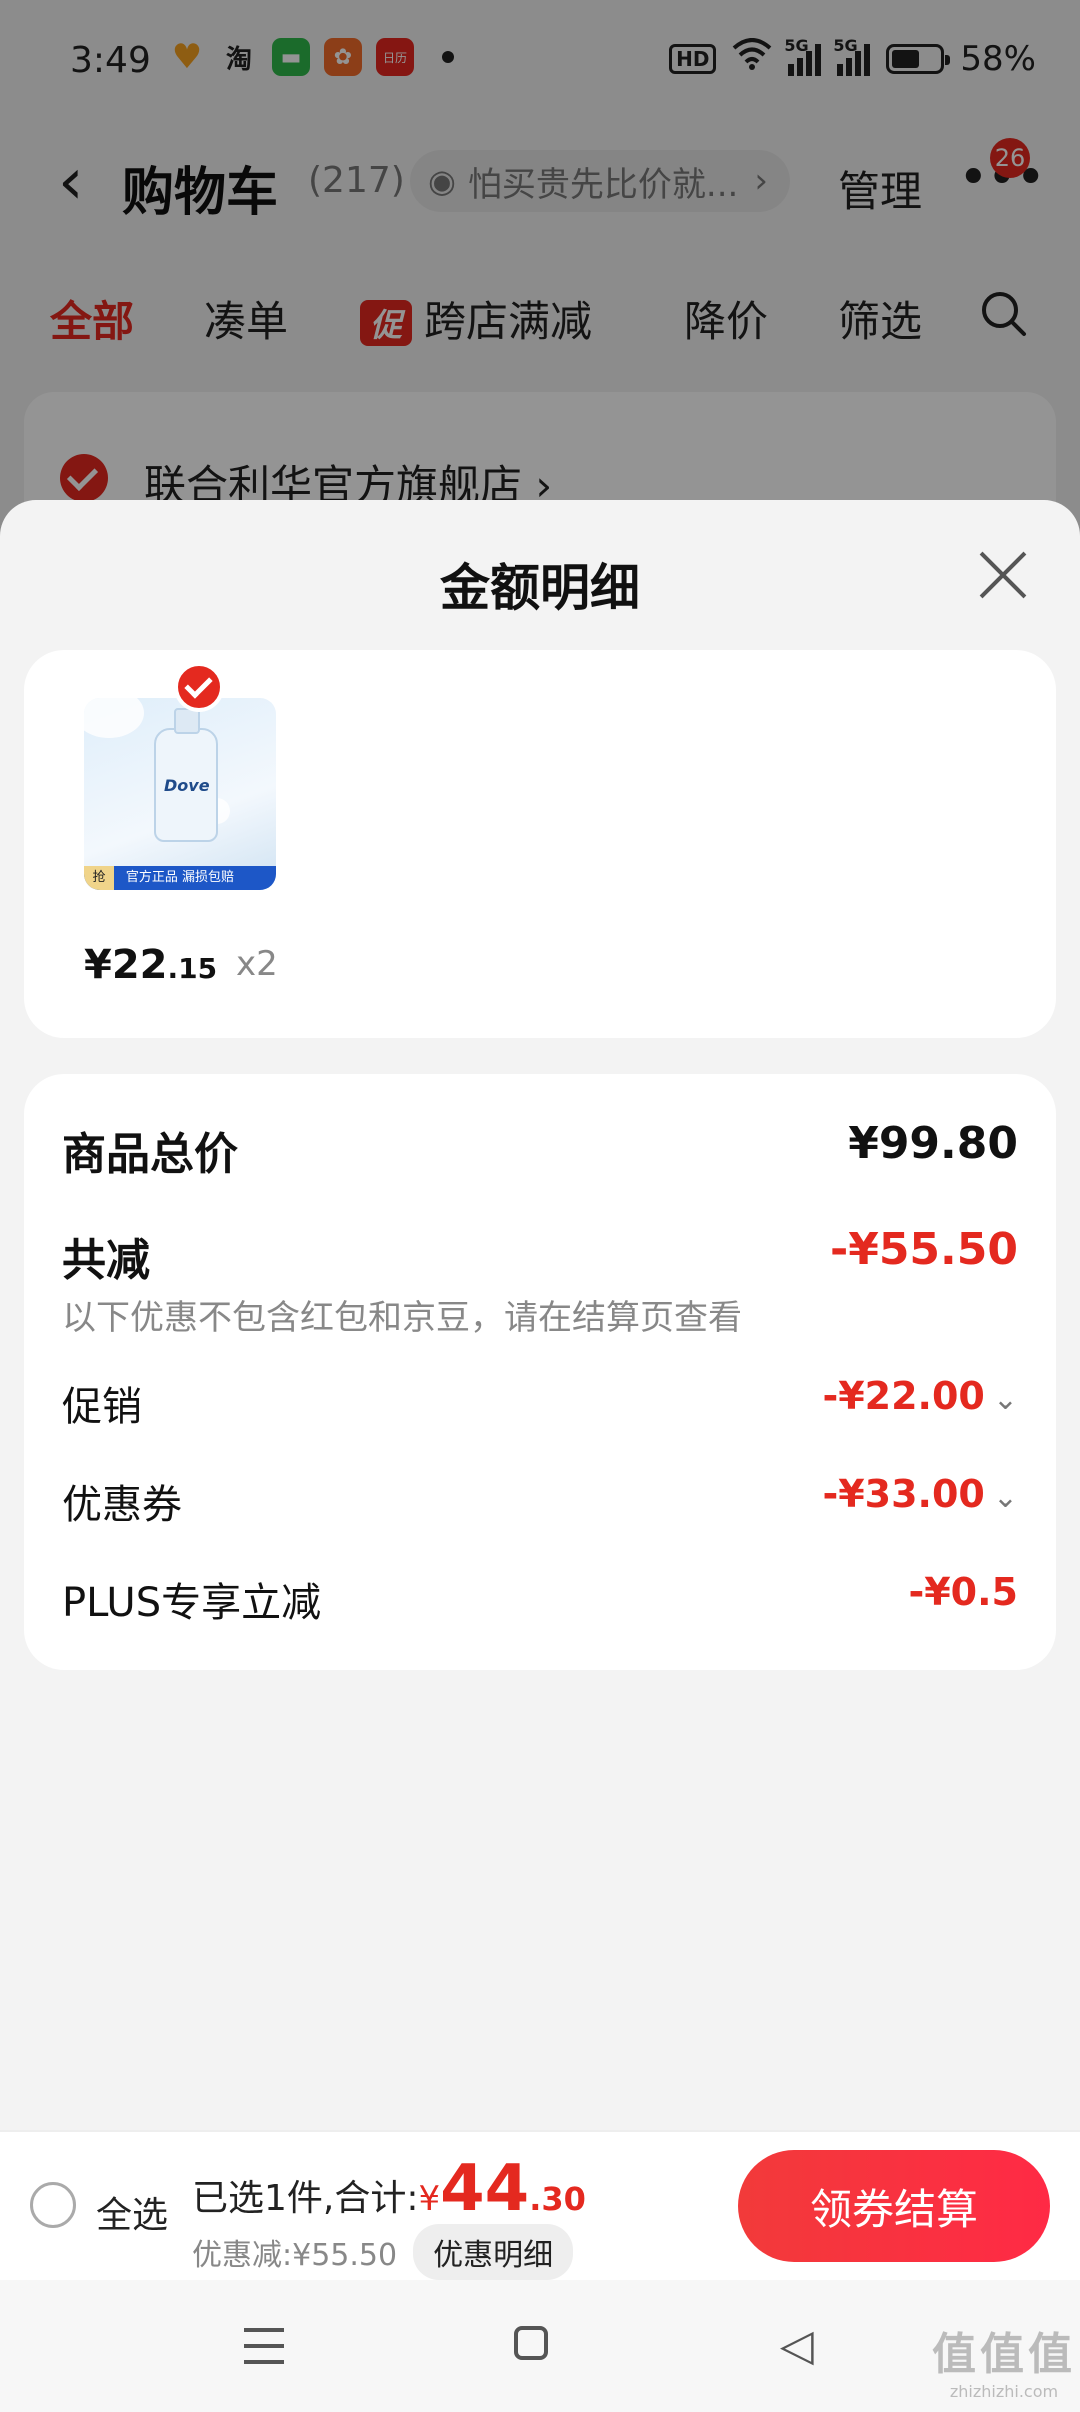 This screenshot has width=1080, height=2412. What do you see at coordinates (963, 1592) in the screenshot?
I see `plus-value: -¥0.5` at bounding box center [963, 1592].